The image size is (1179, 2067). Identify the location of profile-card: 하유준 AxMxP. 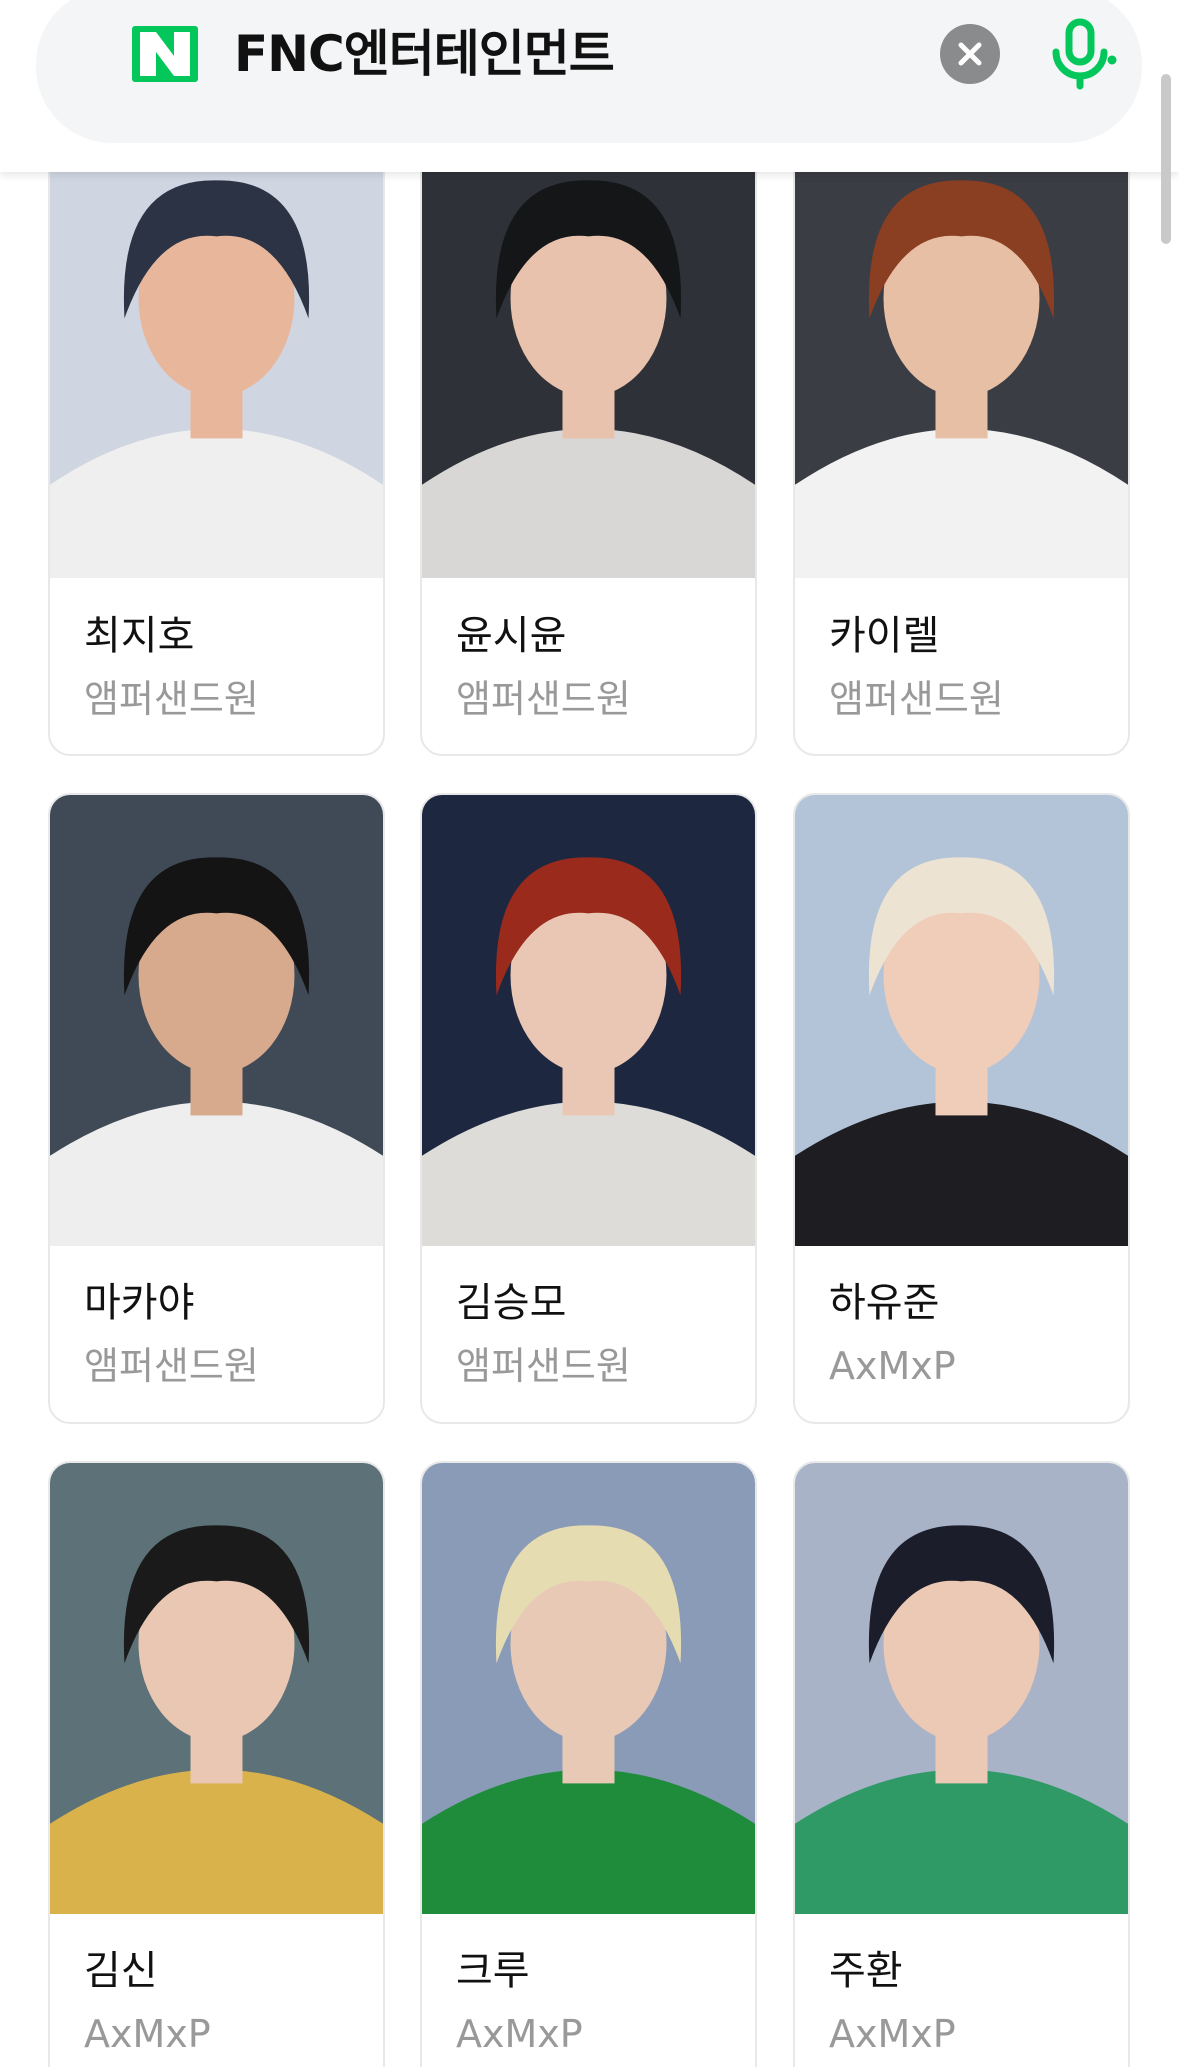
(961, 1108).